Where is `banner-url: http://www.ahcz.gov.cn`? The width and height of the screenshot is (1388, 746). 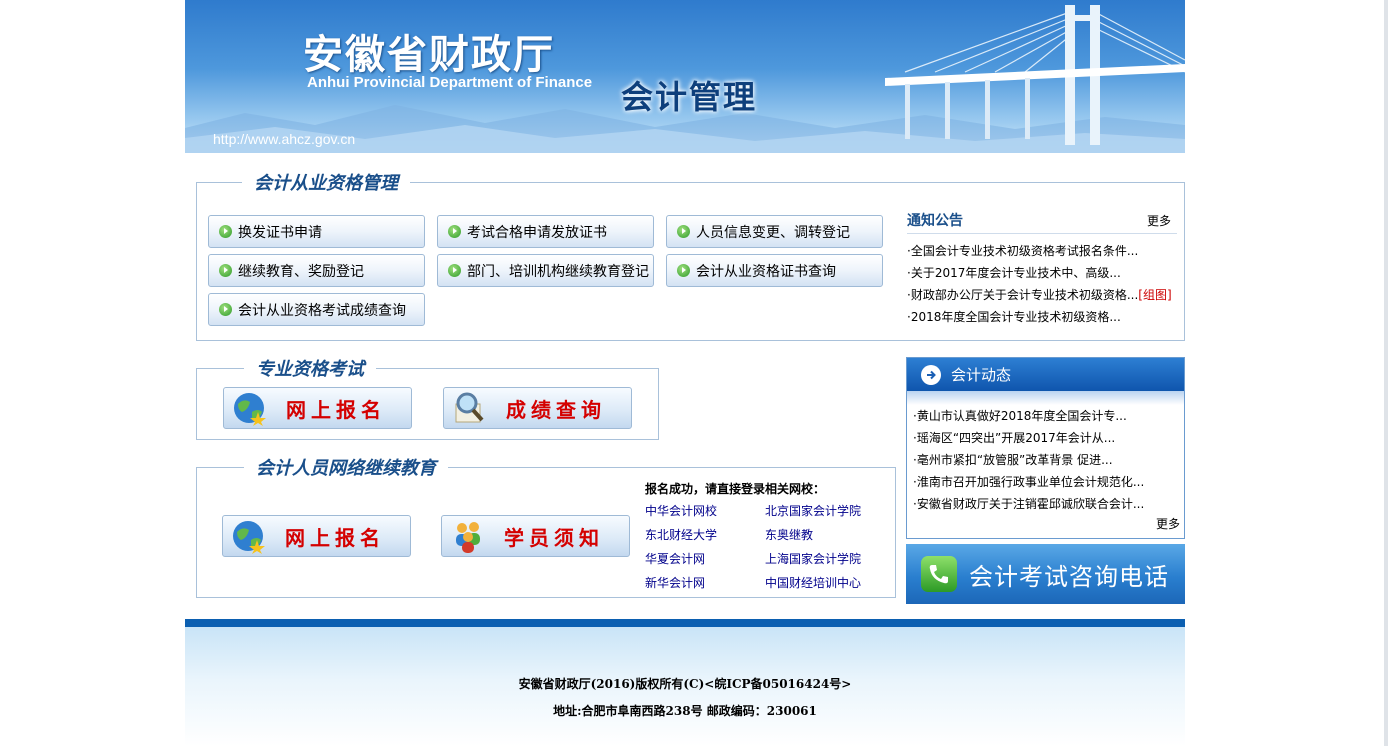
banner-url: http://www.ahcz.gov.cn is located at coordinates (284, 139).